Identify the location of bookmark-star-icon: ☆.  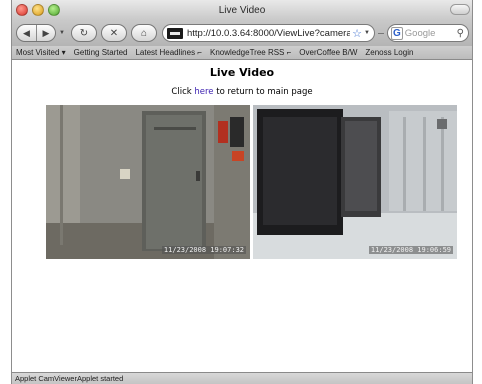
(357, 33).